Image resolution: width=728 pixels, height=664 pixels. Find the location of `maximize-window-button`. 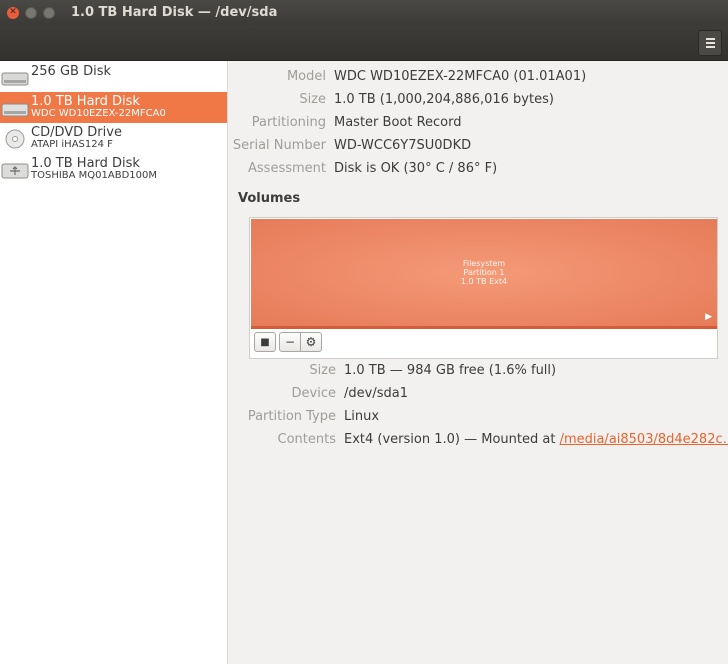

maximize-window-button is located at coordinates (49, 12).